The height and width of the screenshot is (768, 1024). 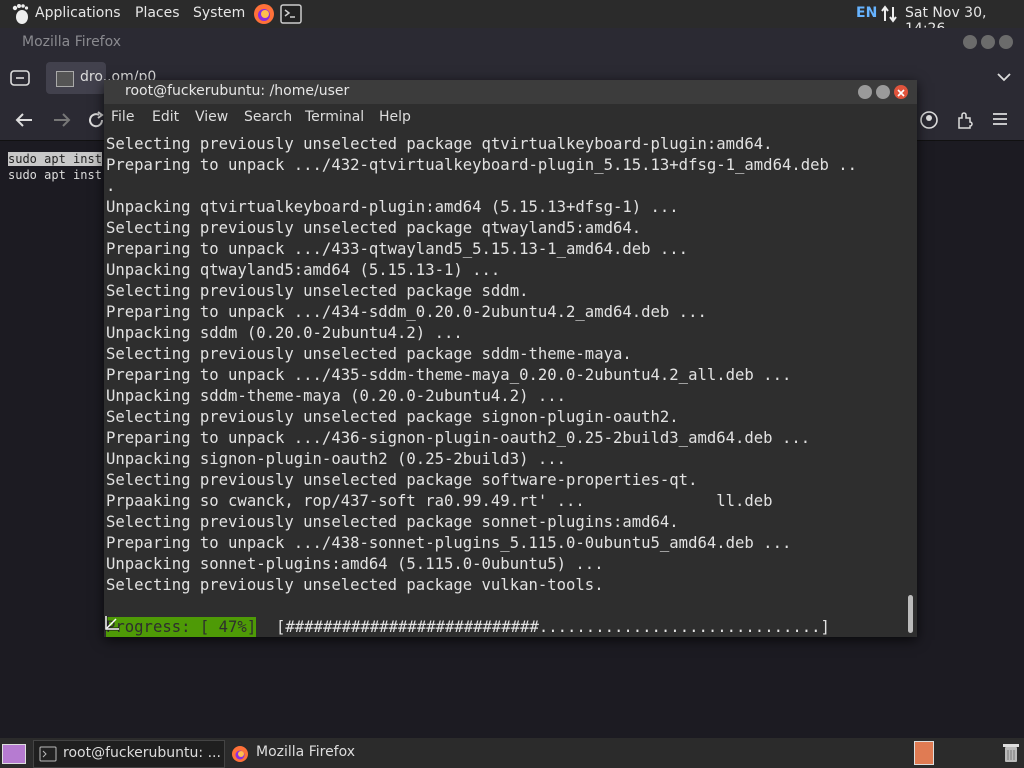 I want to click on maximize-button, so click(x=988, y=42).